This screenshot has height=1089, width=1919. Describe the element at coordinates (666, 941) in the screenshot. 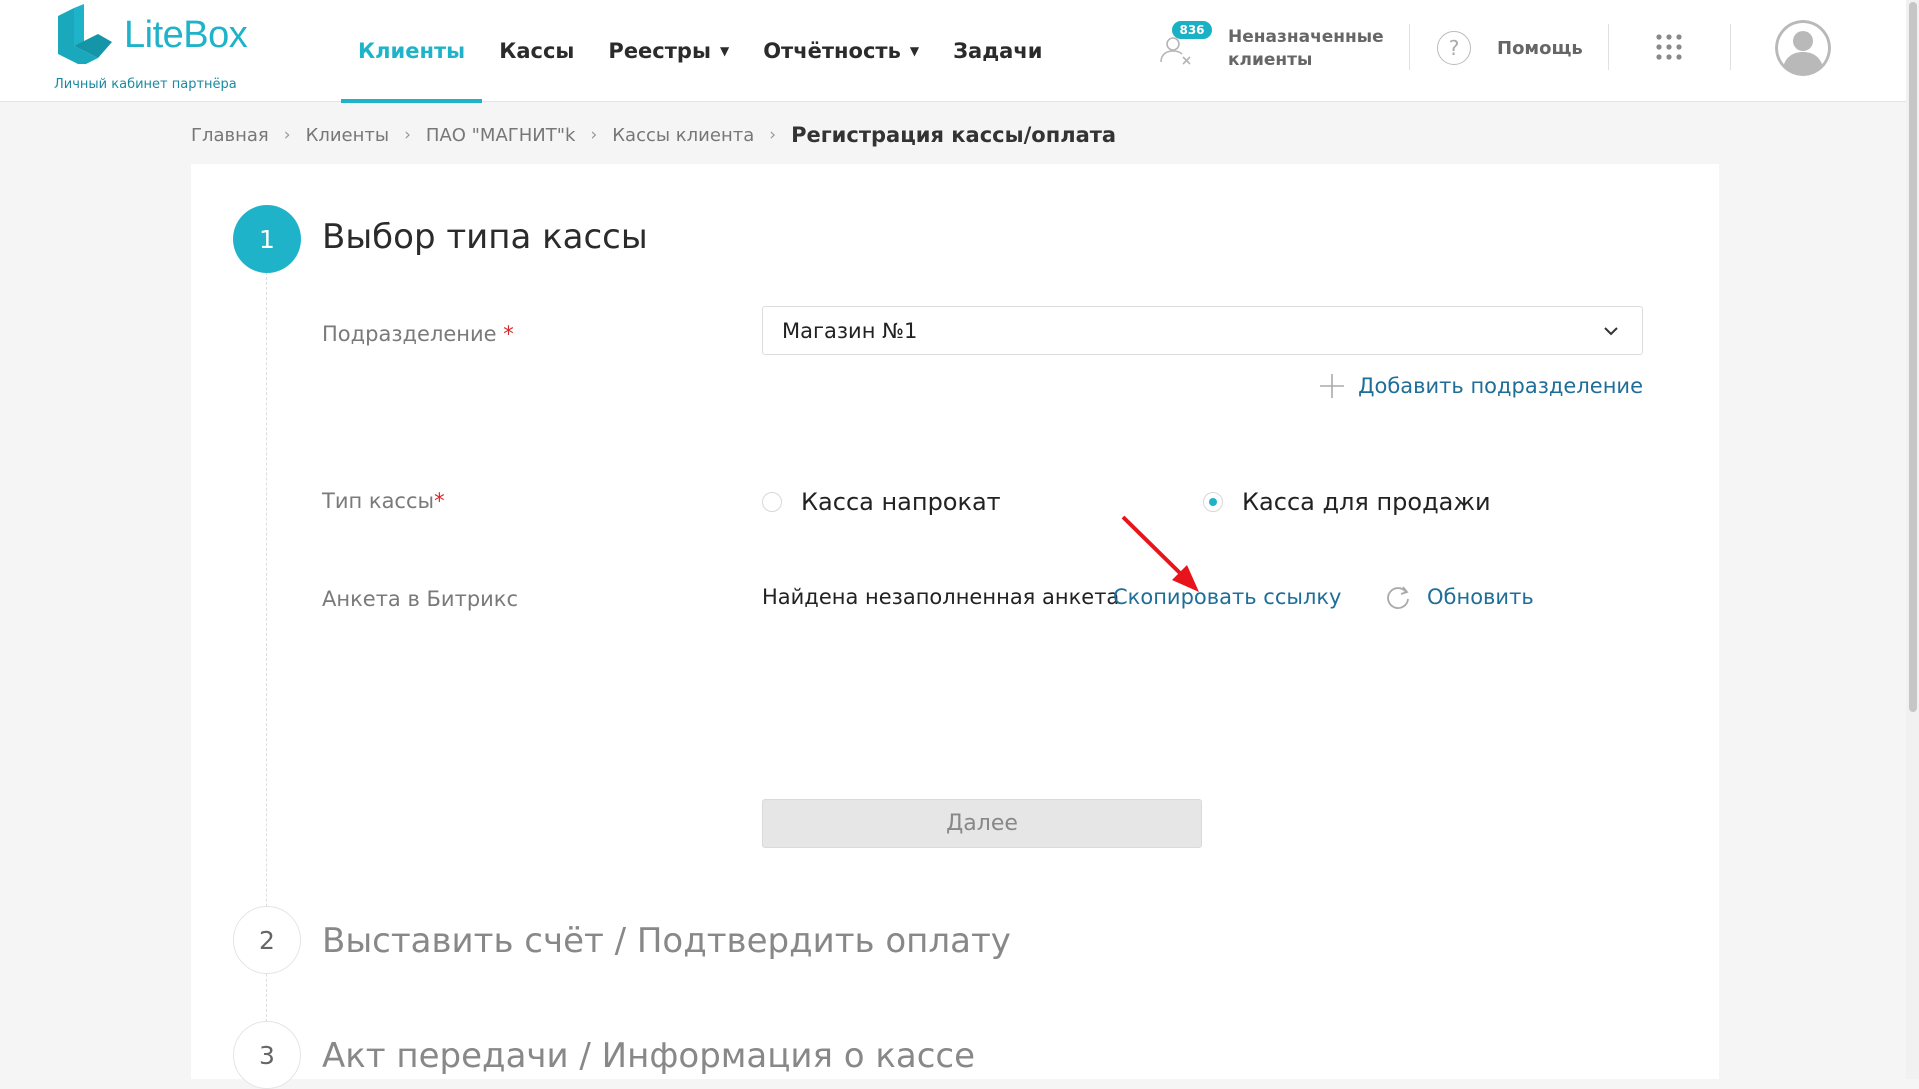

I see `step-2-title: Выставить счёт / Подтвердить оплату` at that location.